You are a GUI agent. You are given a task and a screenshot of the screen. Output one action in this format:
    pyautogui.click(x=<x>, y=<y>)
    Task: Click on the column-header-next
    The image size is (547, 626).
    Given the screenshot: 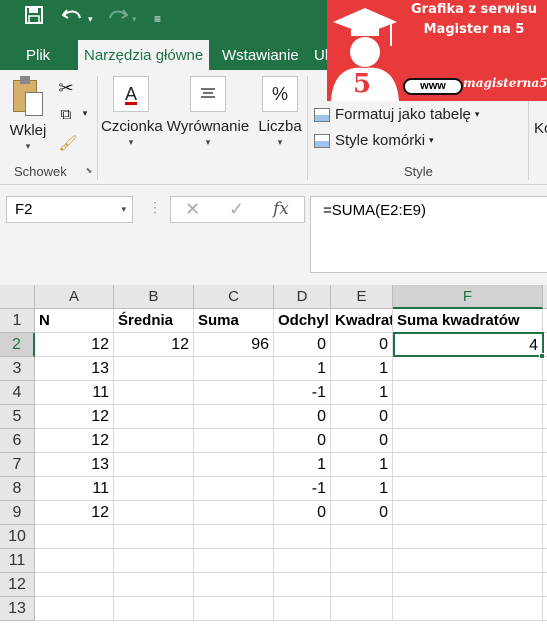 What is the action you would take?
    pyautogui.click(x=545, y=297)
    